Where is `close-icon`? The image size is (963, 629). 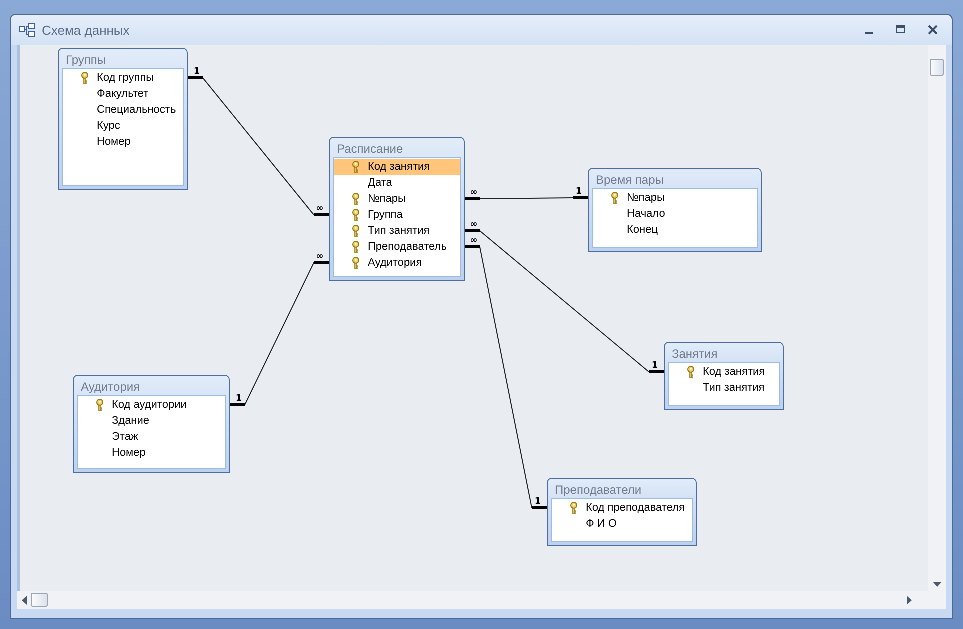
close-icon is located at coordinates (933, 30).